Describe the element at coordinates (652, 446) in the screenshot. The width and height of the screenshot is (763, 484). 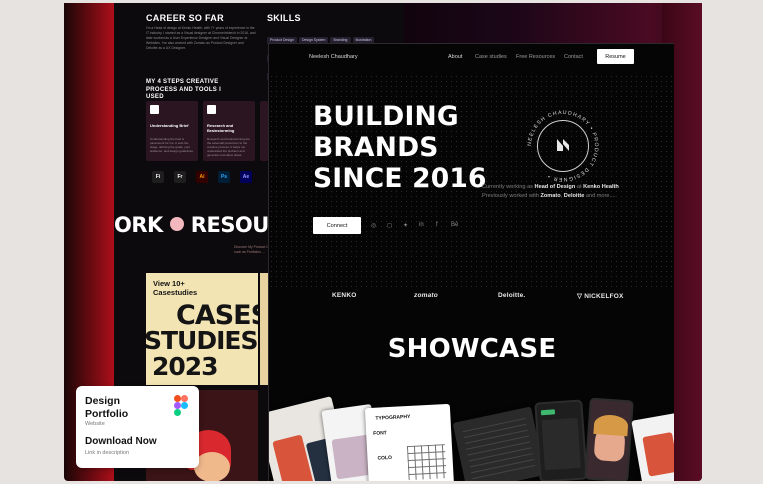
I see `showcase-shot-edge` at that location.